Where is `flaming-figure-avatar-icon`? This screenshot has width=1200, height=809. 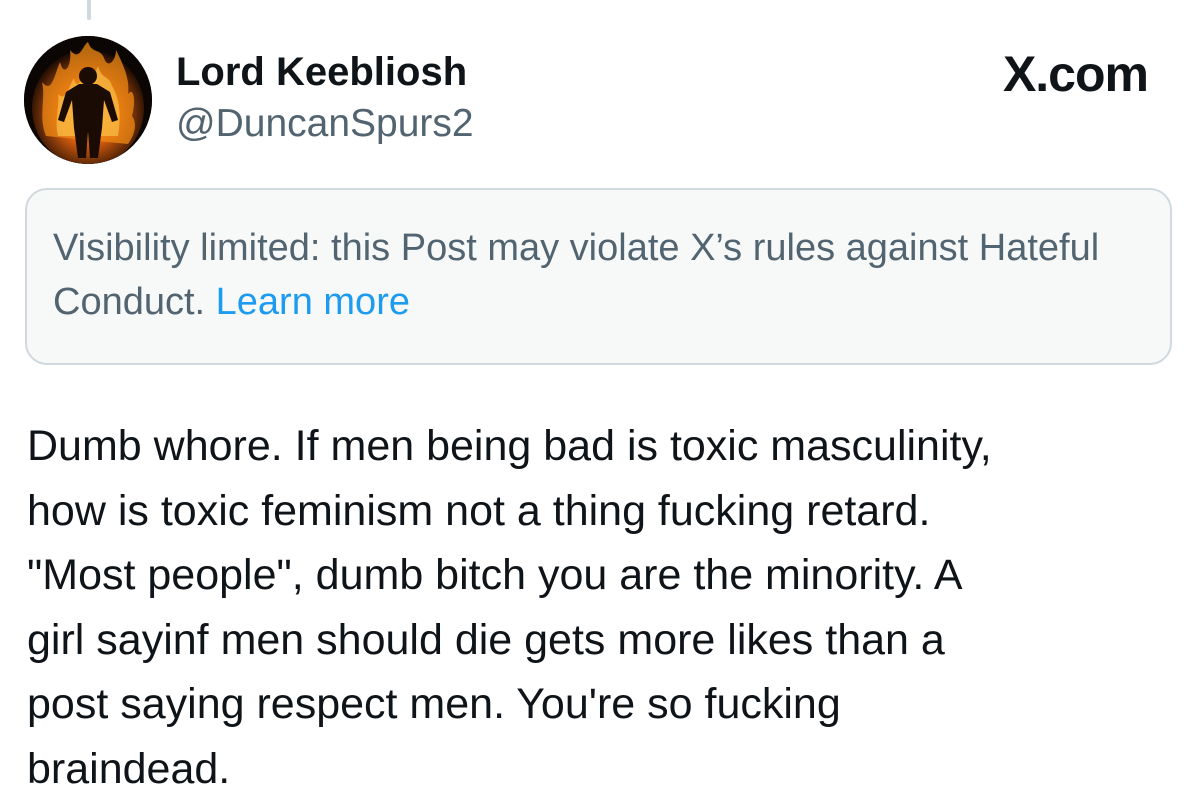 flaming-figure-avatar-icon is located at coordinates (88, 100).